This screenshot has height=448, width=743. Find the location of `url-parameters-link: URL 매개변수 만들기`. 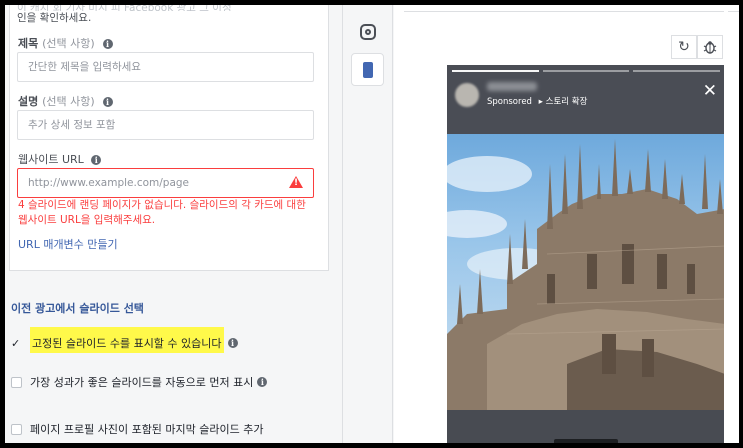

url-parameters-link: URL 매개변수 만들기 is located at coordinates (68, 244).